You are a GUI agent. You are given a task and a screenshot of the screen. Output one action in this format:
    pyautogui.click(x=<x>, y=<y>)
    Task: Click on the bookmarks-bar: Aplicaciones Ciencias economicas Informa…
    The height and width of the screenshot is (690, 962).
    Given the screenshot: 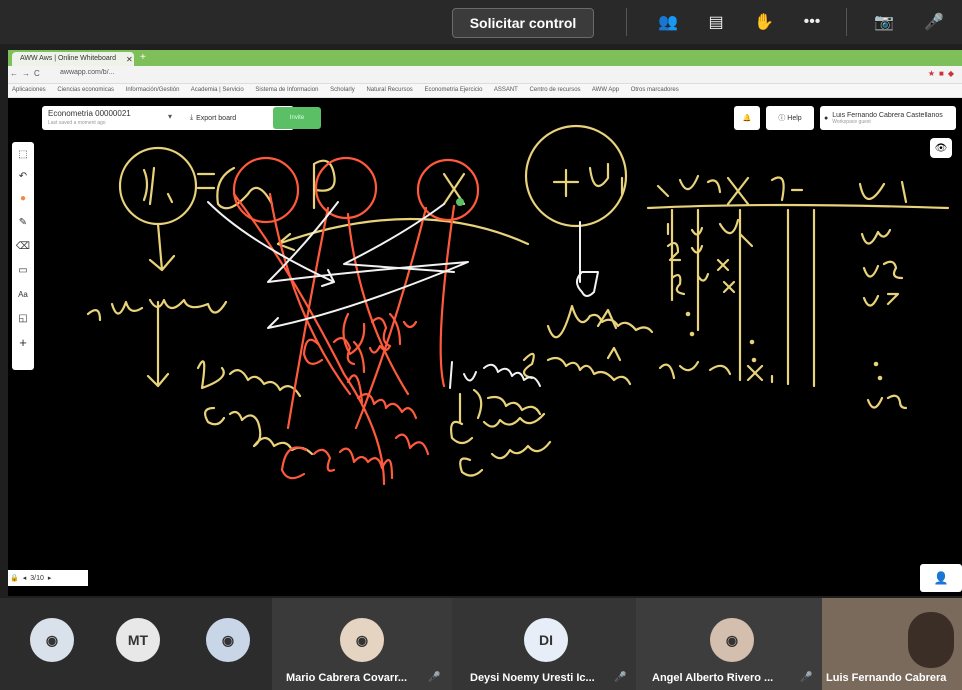 What is the action you would take?
    pyautogui.click(x=485, y=91)
    